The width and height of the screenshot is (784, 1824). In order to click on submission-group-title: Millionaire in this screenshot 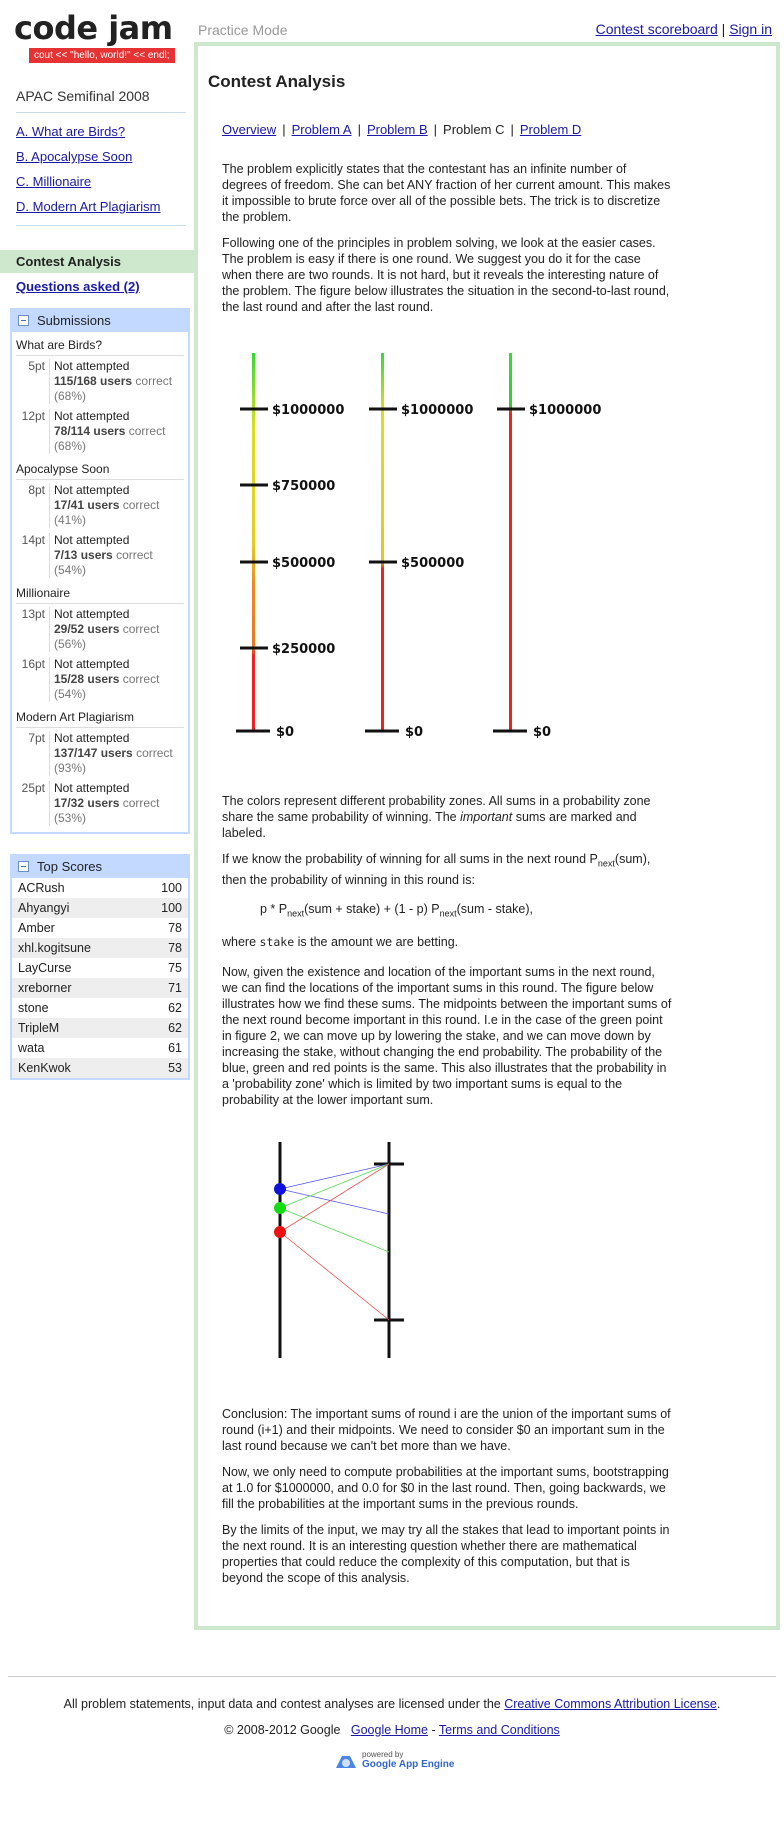, I will do `click(100, 592)`.